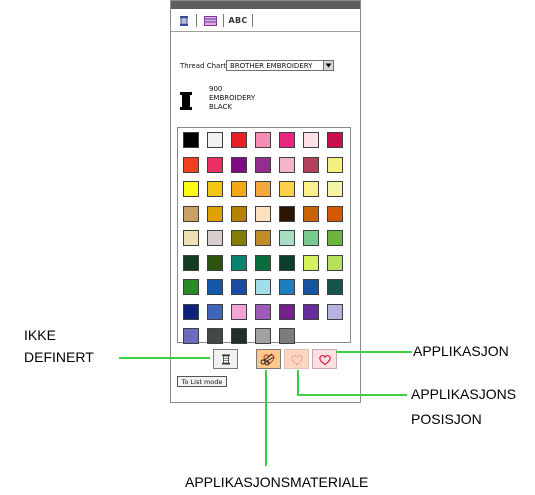  I want to click on palette-titlebar, so click(265, 5).